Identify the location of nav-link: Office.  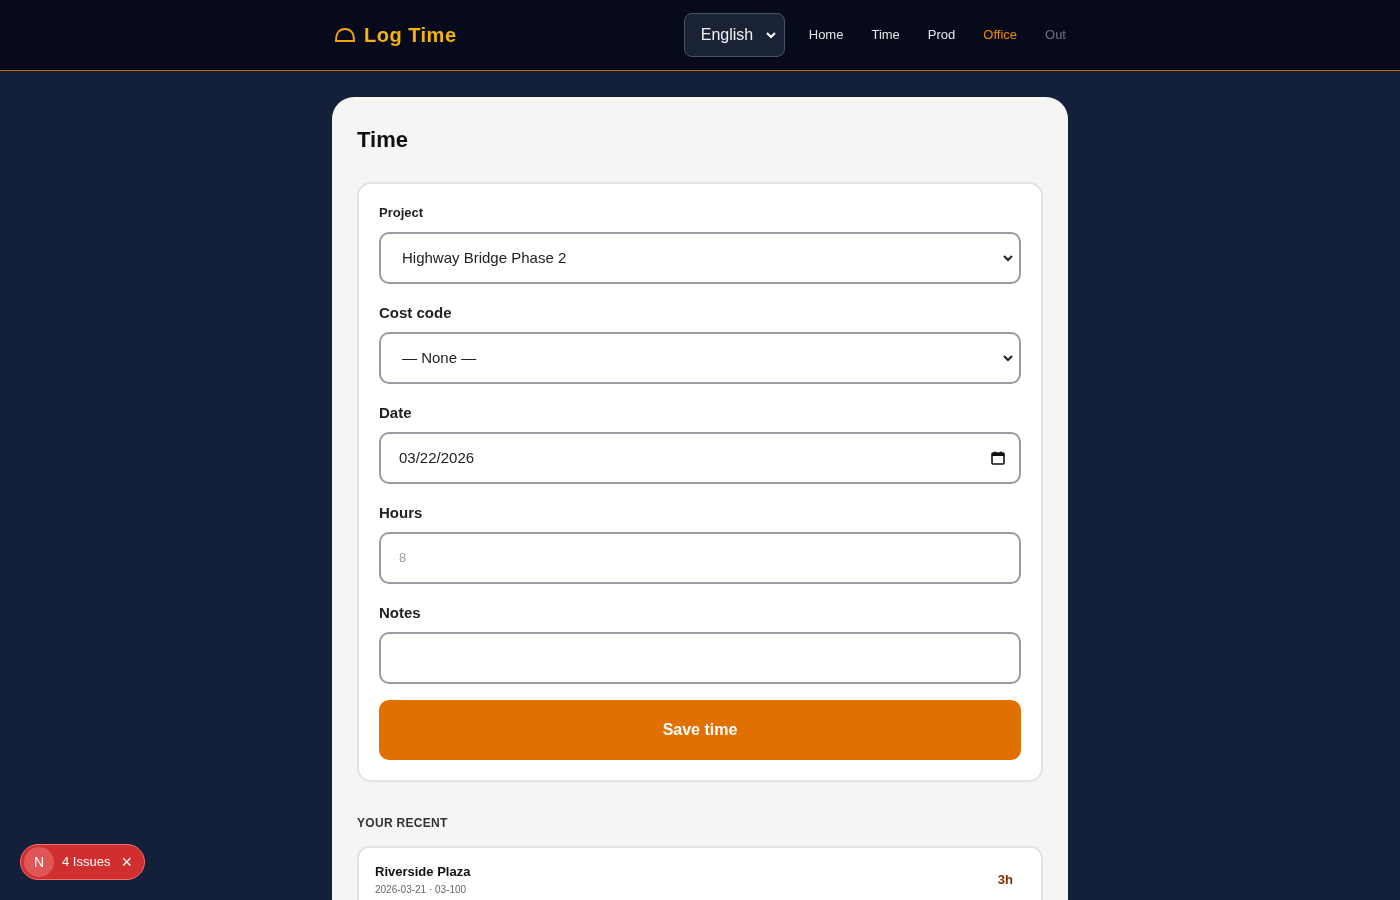
(1000, 35).